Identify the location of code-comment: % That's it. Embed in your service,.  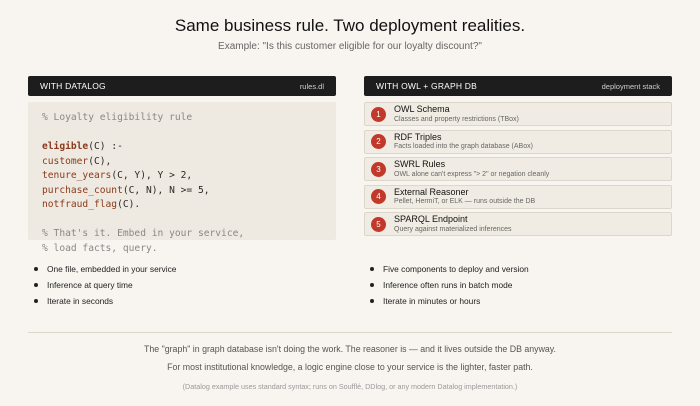
(143, 233).